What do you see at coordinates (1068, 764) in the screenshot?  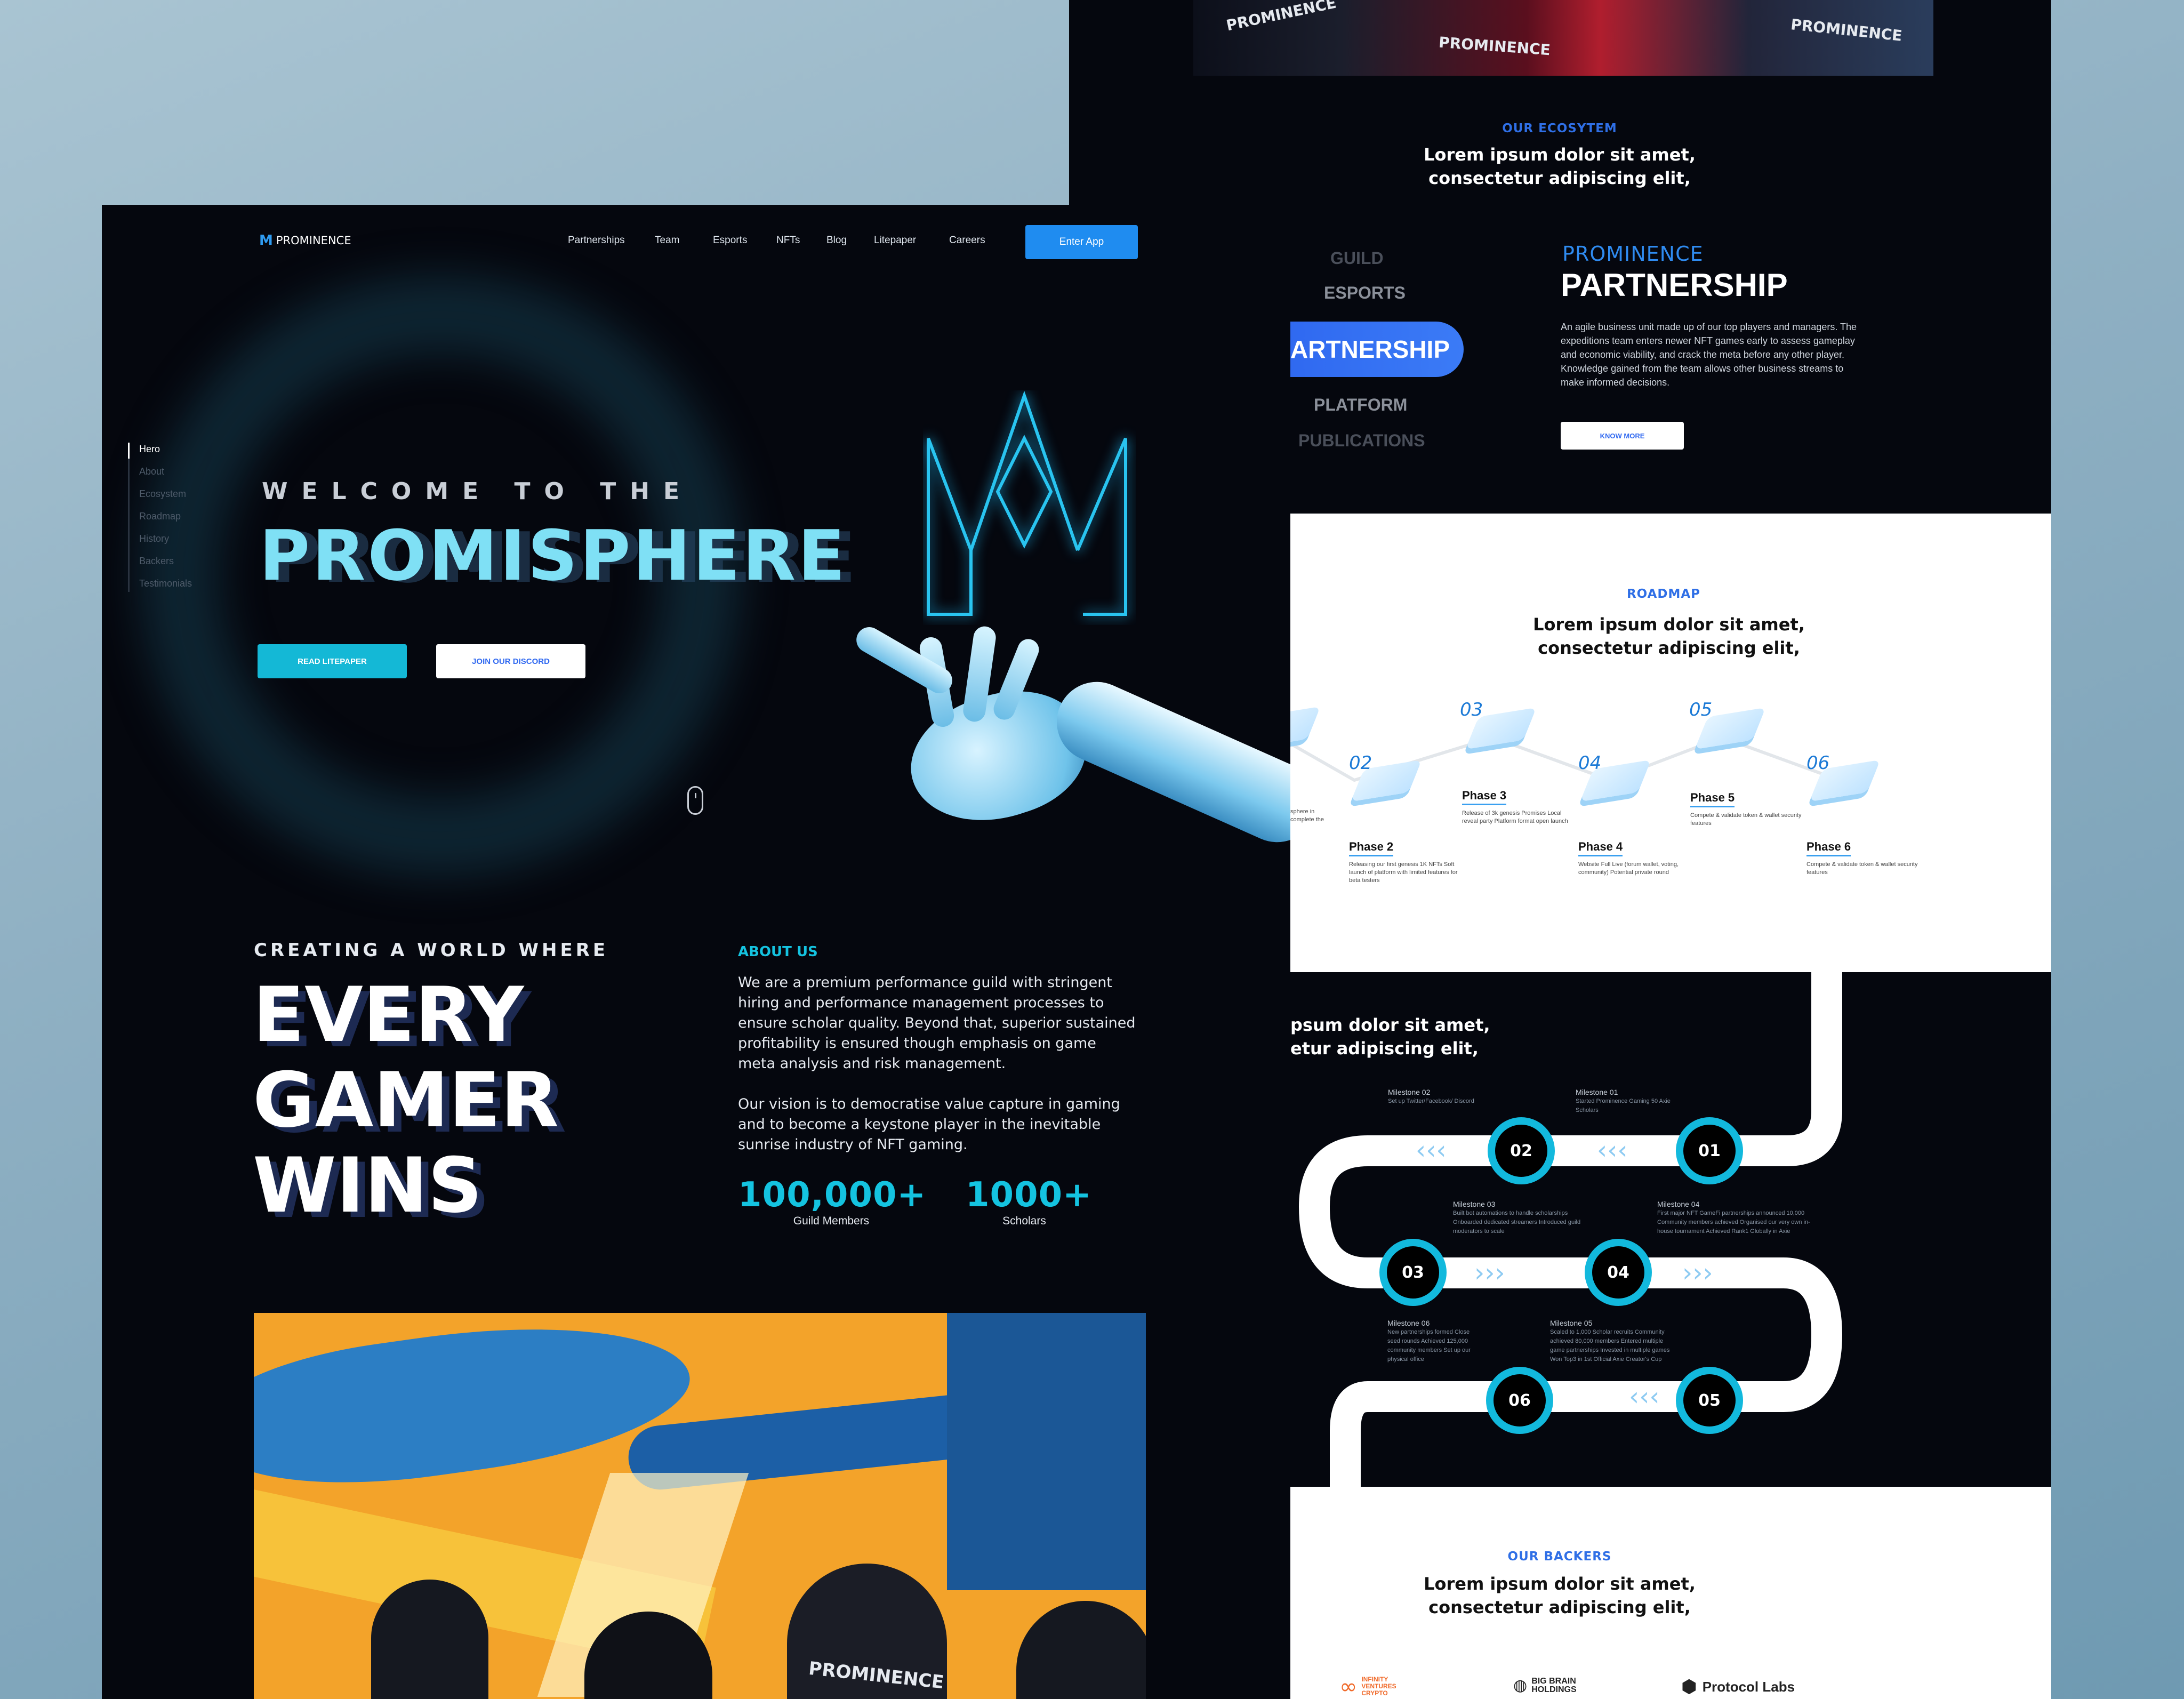 I see `robotic-hand-image` at bounding box center [1068, 764].